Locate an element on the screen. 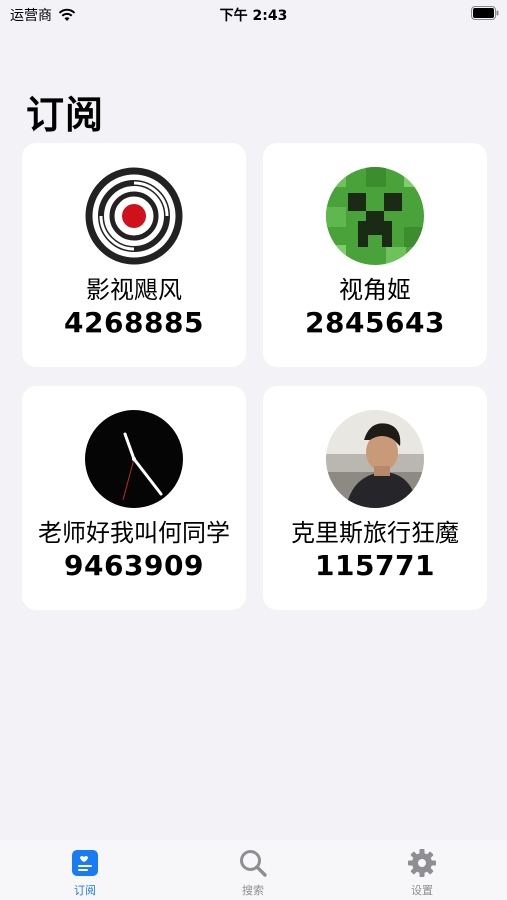 This screenshot has width=507, height=900. tab-label: 搜索 is located at coordinates (253, 890).